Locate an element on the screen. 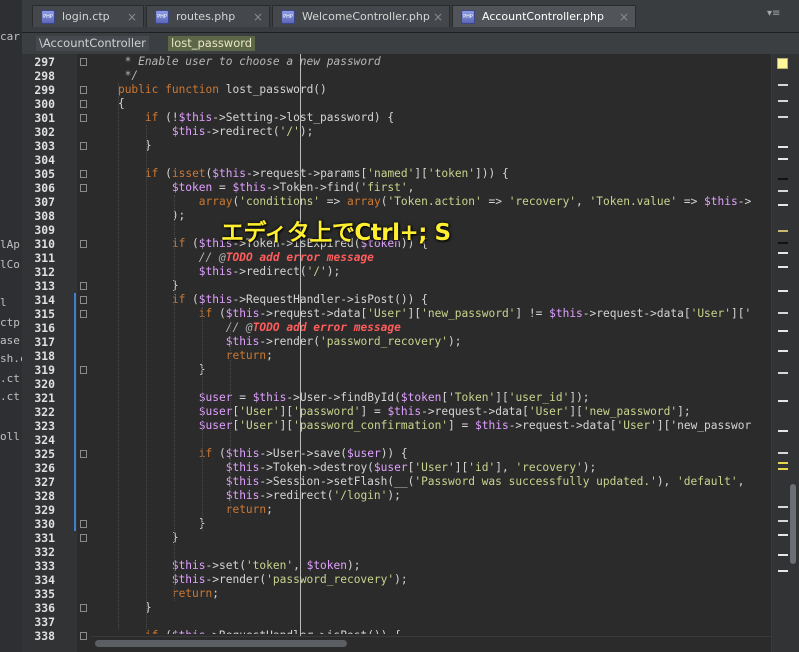 The height and width of the screenshot is (652, 799). horizontal-scrollbar is located at coordinates (432, 643).